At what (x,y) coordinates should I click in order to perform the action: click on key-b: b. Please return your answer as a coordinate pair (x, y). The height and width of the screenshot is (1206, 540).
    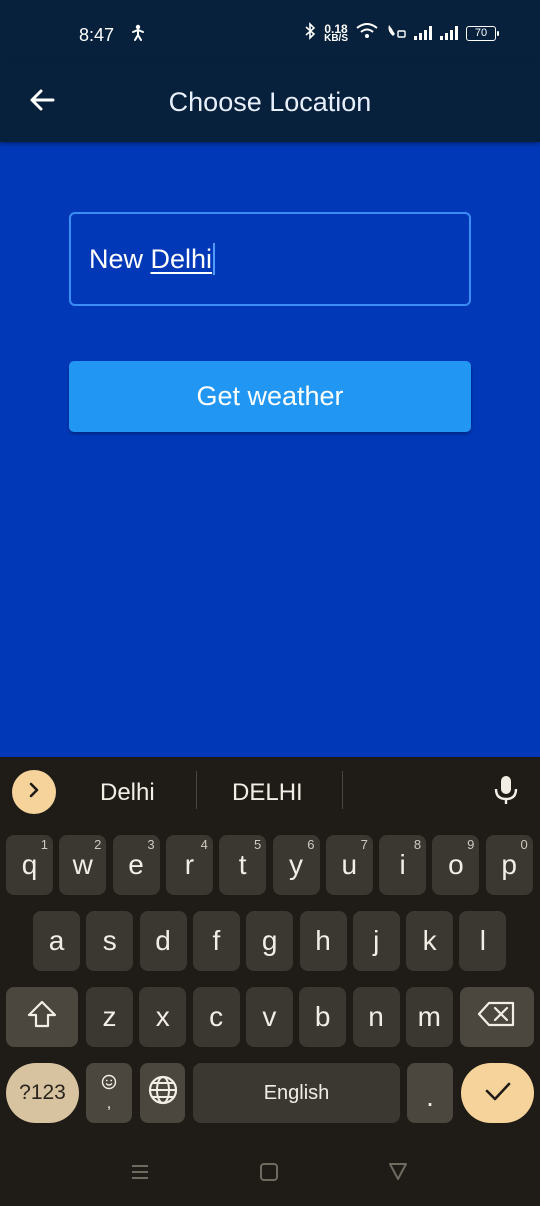
    Looking at the image, I should click on (323, 1017).